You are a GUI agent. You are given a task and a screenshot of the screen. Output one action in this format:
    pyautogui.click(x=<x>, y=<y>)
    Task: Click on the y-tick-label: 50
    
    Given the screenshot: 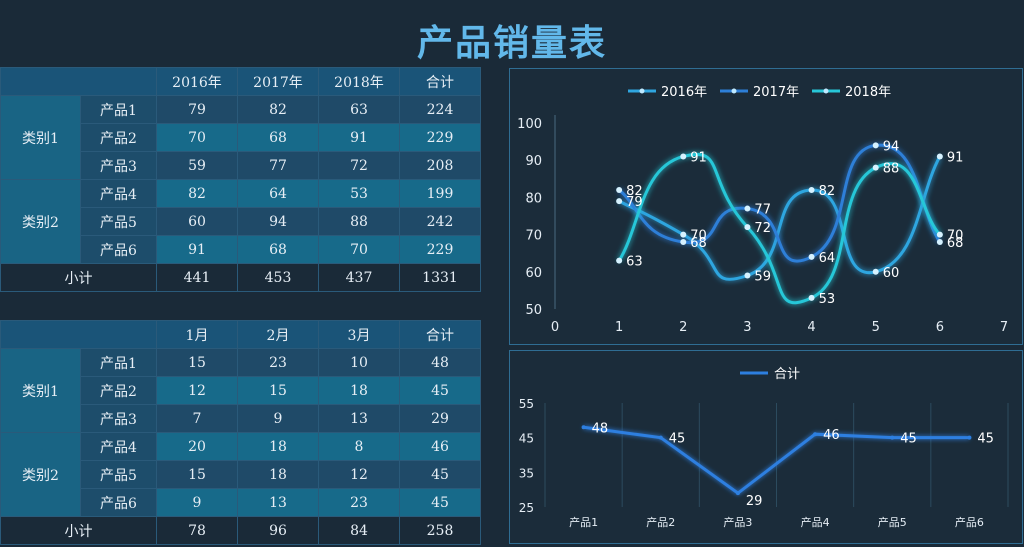 What is the action you would take?
    pyautogui.click(x=533, y=310)
    